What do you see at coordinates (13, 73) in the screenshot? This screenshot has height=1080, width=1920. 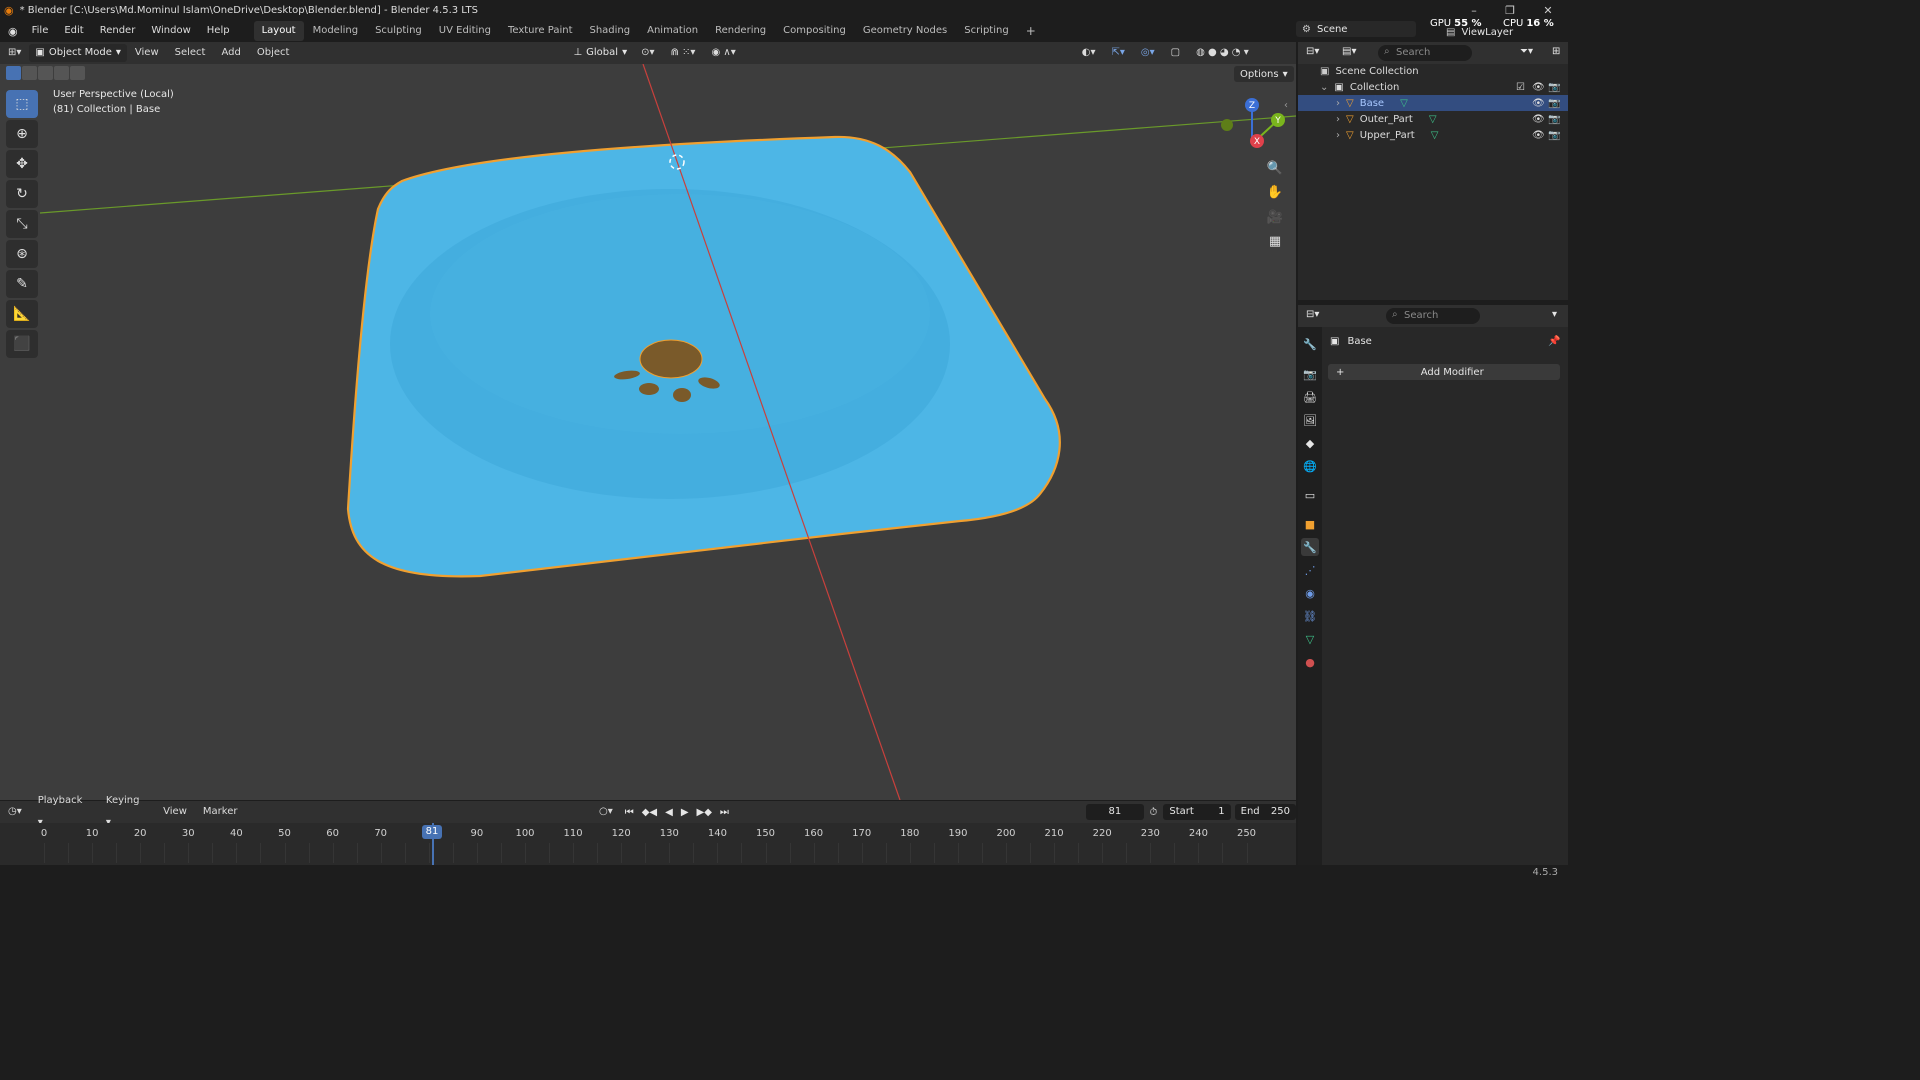 I see `select-new-icon` at bounding box center [13, 73].